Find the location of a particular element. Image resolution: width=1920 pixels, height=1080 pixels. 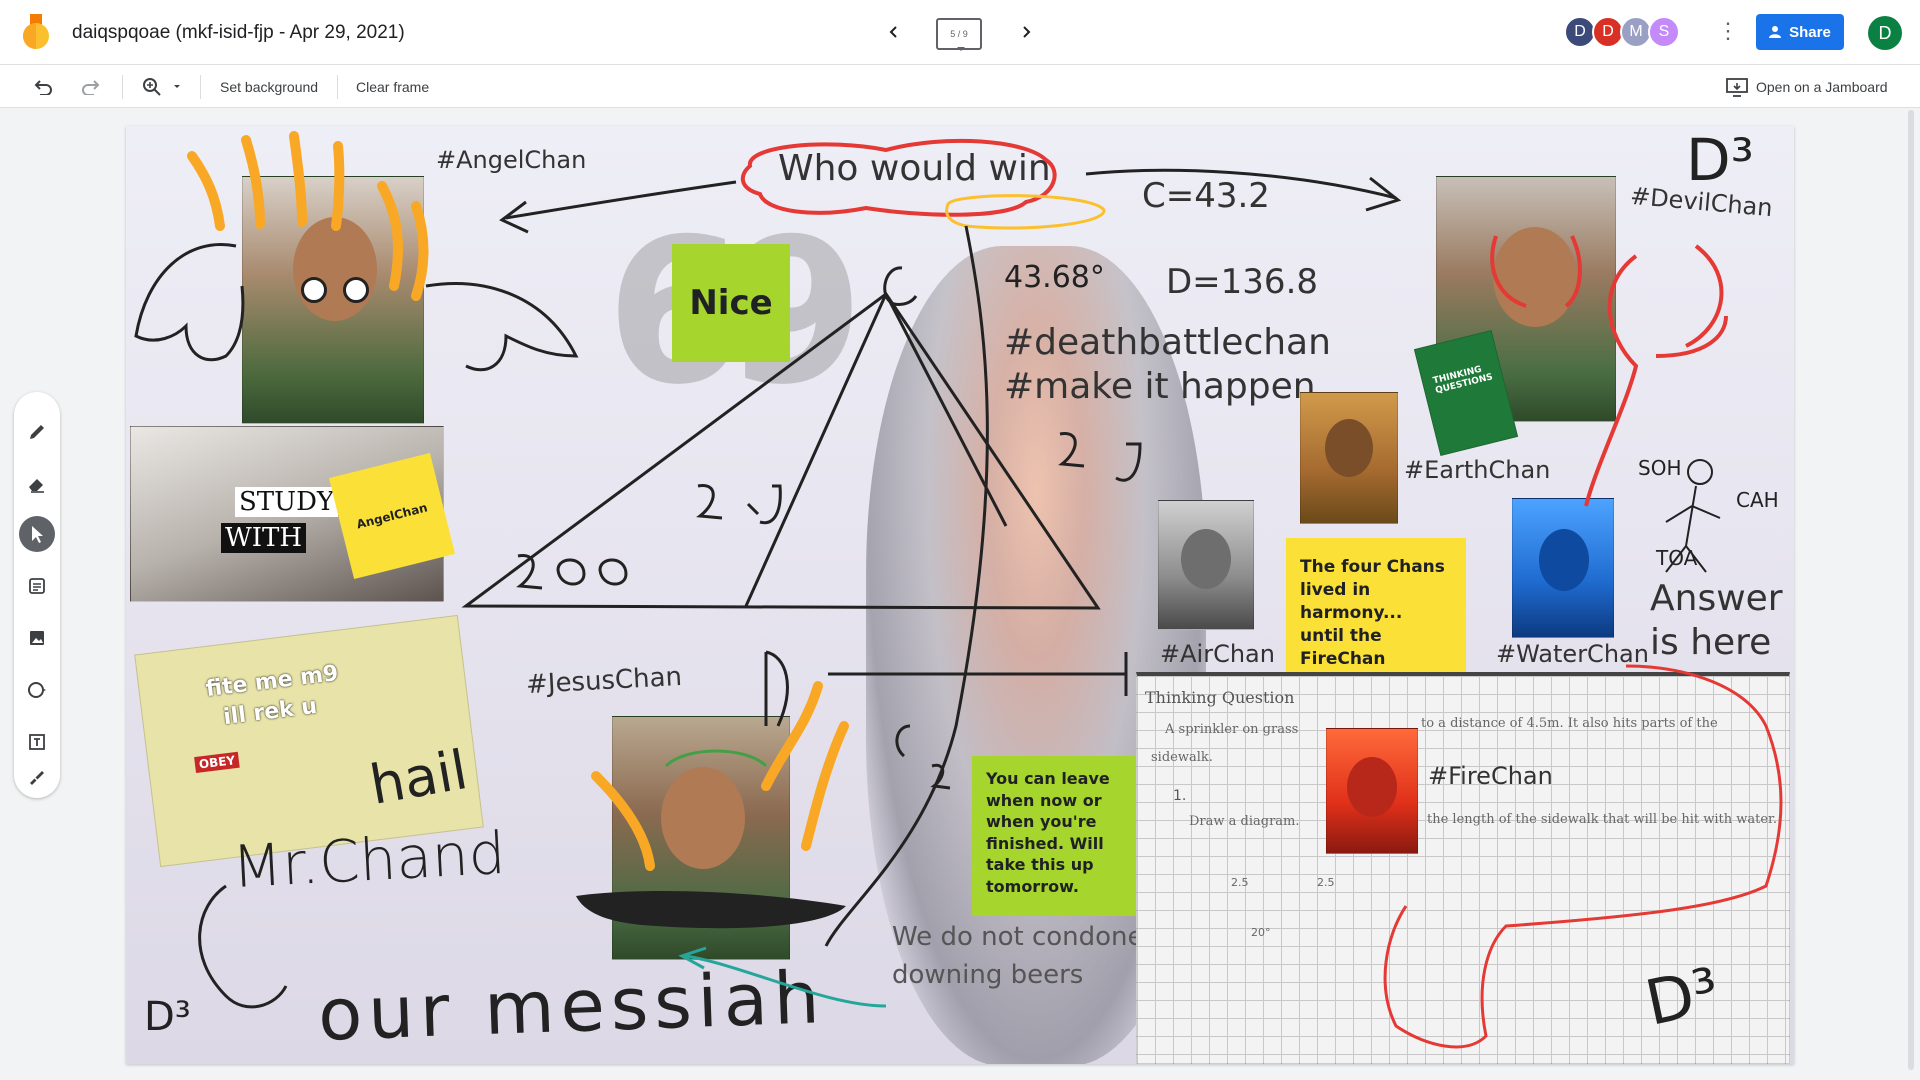

account-avatar: D is located at coordinates (1885, 33).